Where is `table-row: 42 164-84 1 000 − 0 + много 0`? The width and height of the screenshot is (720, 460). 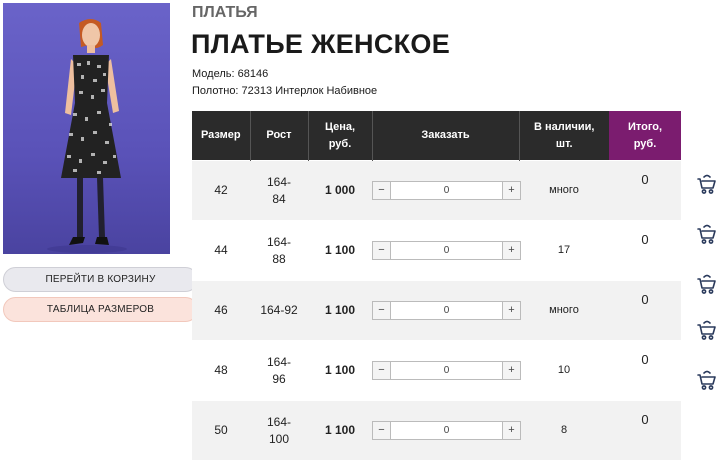 table-row: 42 164-84 1 000 − 0 + много 0 is located at coordinates (436, 191).